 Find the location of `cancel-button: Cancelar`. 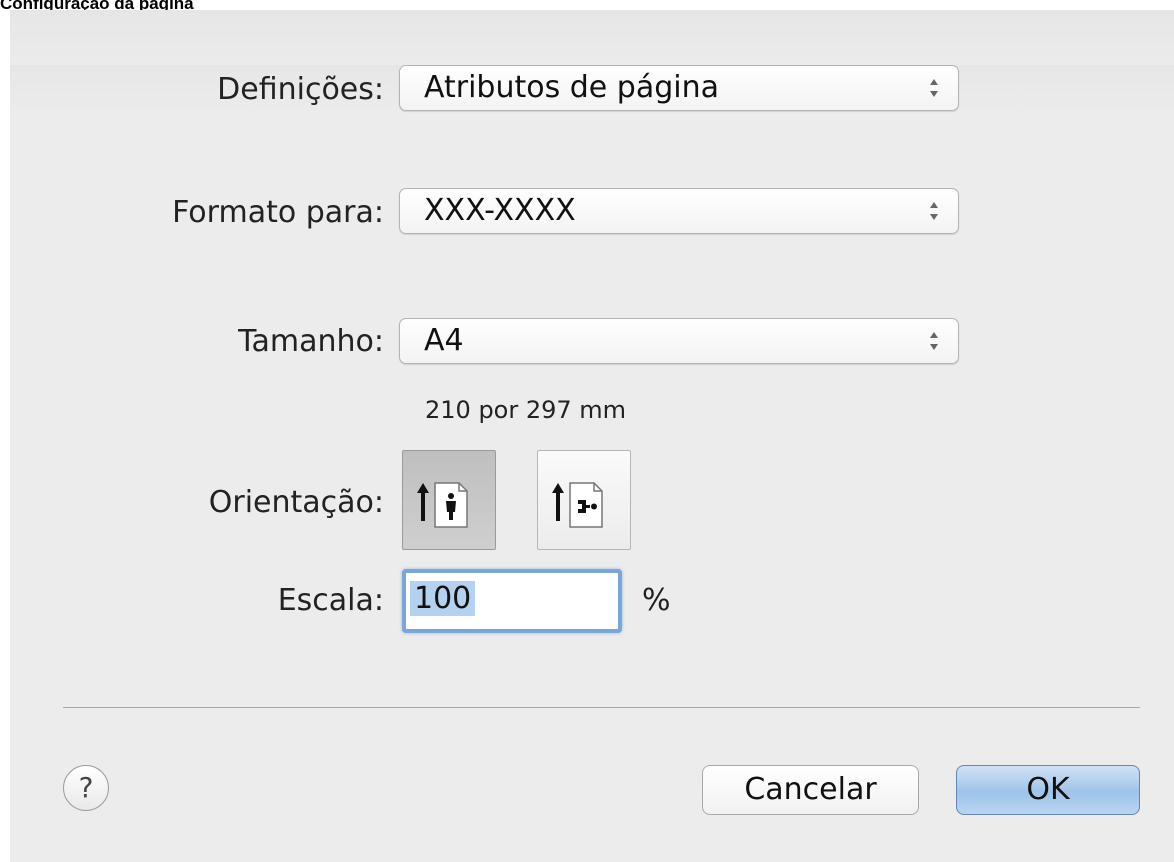

cancel-button: Cancelar is located at coordinates (810, 790).